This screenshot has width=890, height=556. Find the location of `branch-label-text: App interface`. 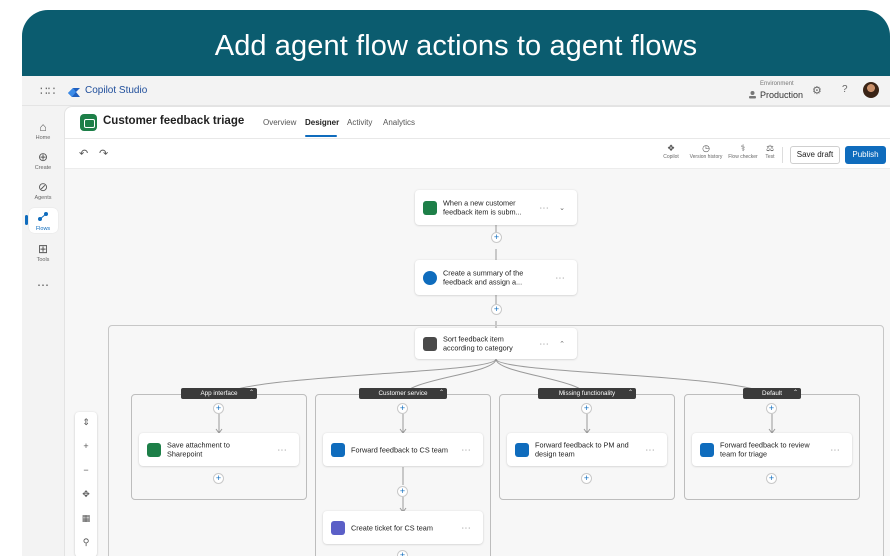

branch-label-text: App interface is located at coordinates (219, 393).